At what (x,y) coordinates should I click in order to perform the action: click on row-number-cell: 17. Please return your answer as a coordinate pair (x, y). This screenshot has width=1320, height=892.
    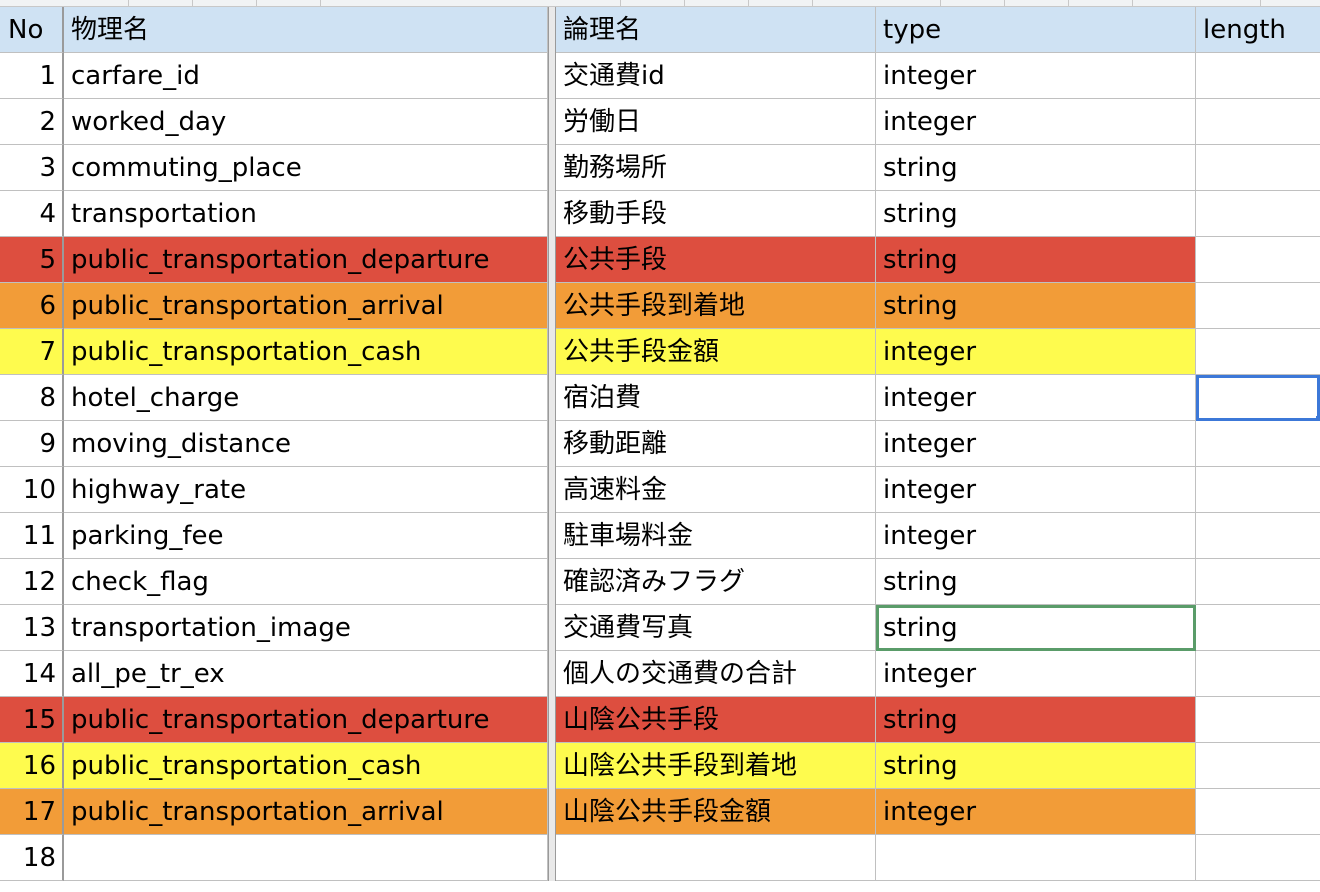
    Looking at the image, I should click on (32, 812).